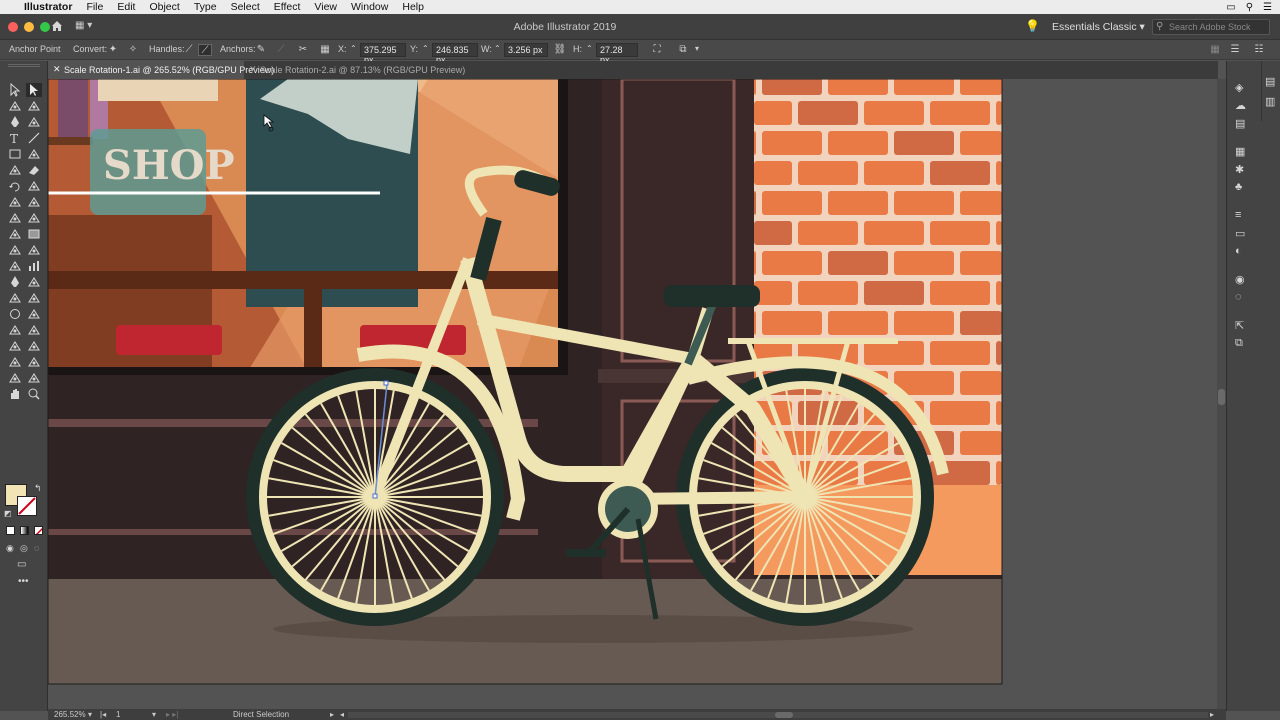 The image size is (1280, 720). I want to click on shaper-tool-icon, so click(15, 170).